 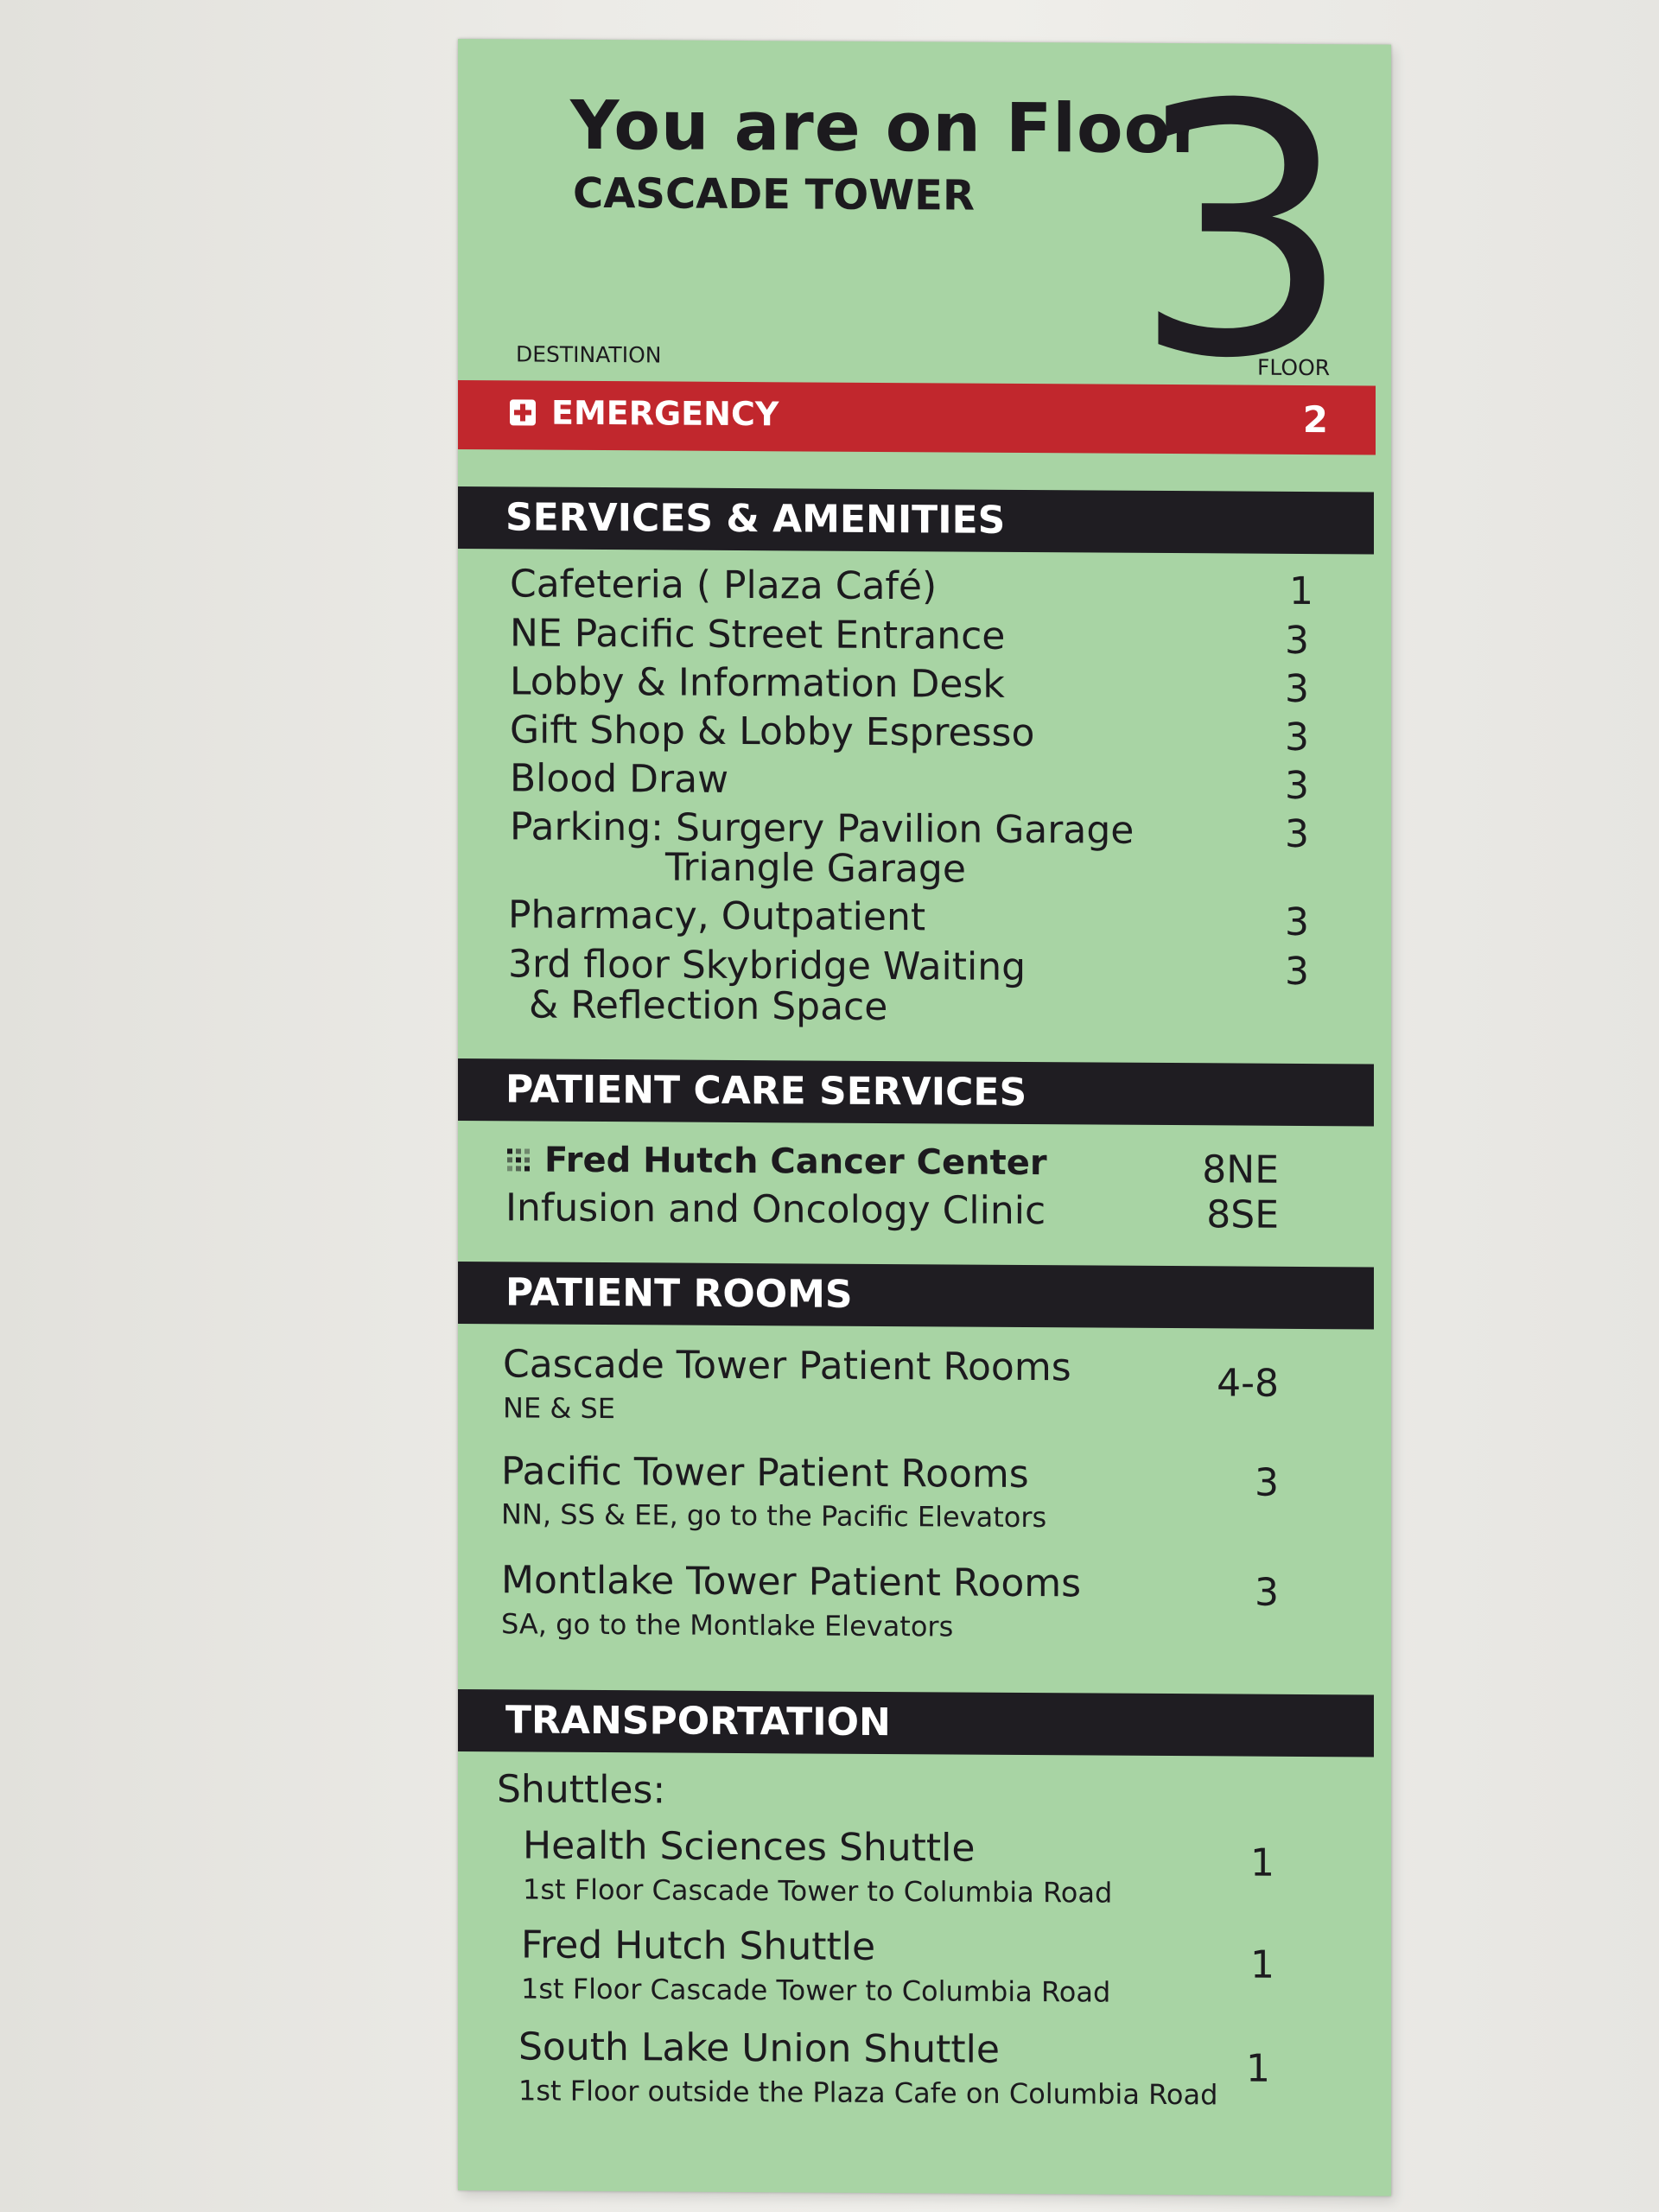 What do you see at coordinates (775, 1209) in the screenshot?
I see `list-item: Infusion and Oncology Clinic` at bounding box center [775, 1209].